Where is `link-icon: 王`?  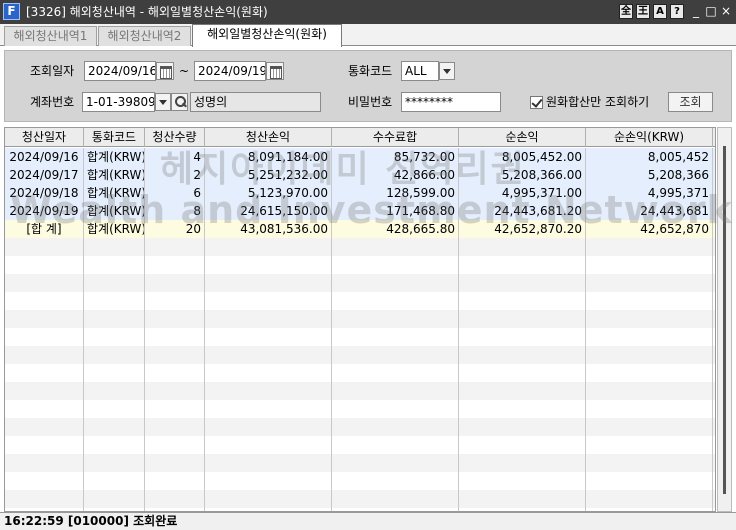 link-icon: 王 is located at coordinates (643, 11).